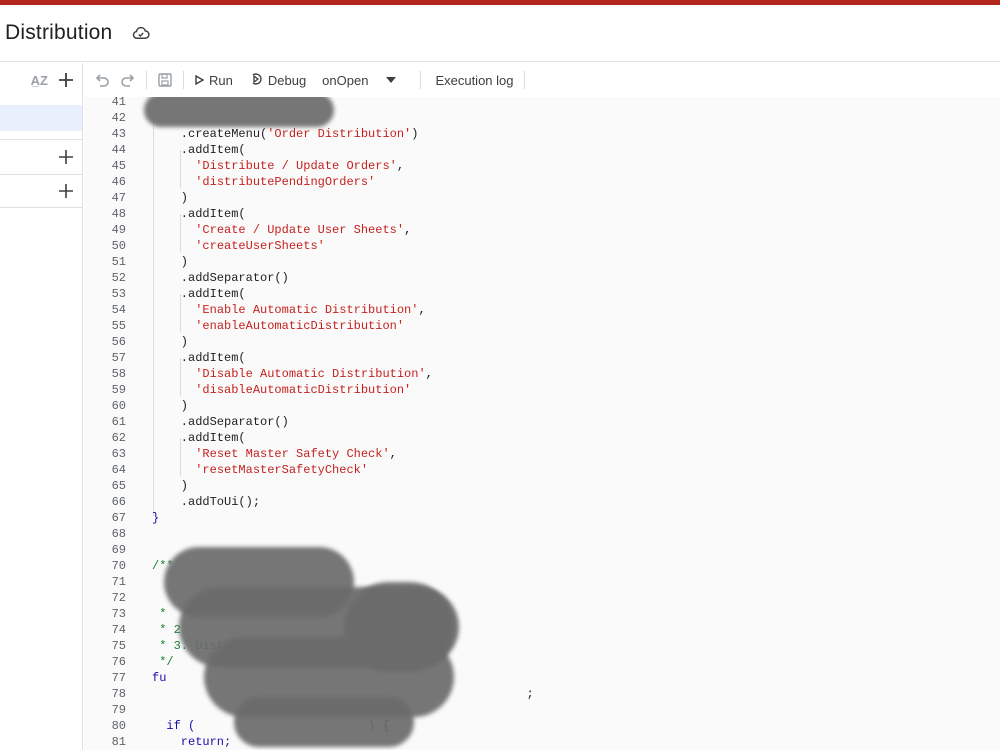  What do you see at coordinates (118, 294) in the screenshot?
I see `line-number: 53` at bounding box center [118, 294].